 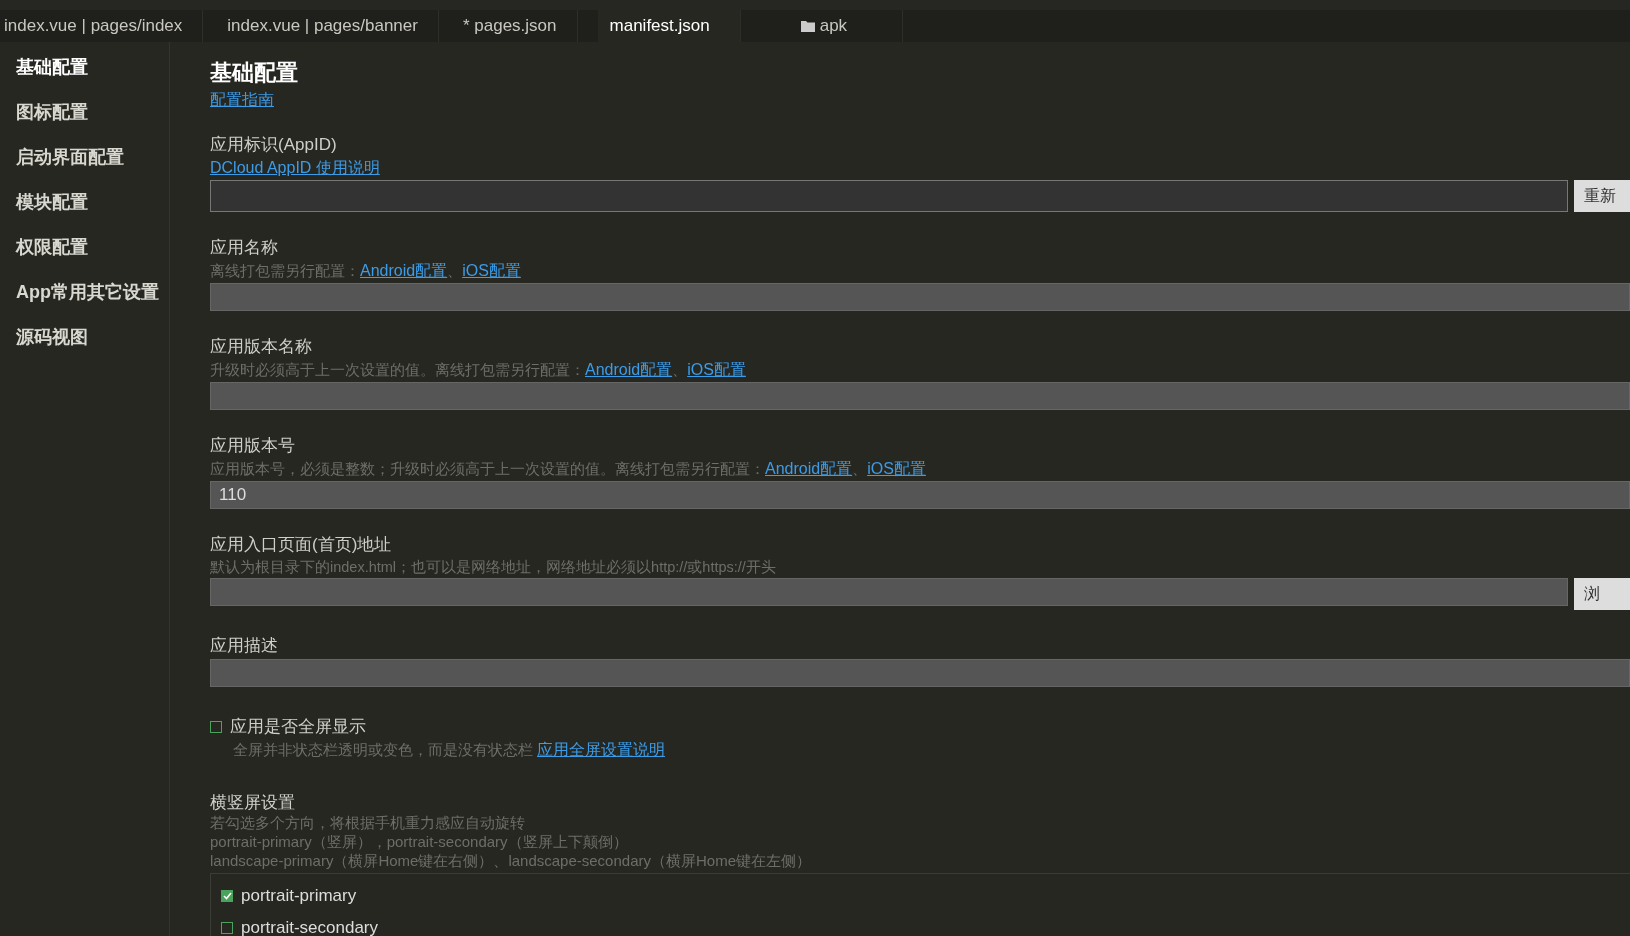 I want to click on folder-icon, so click(x=807, y=26).